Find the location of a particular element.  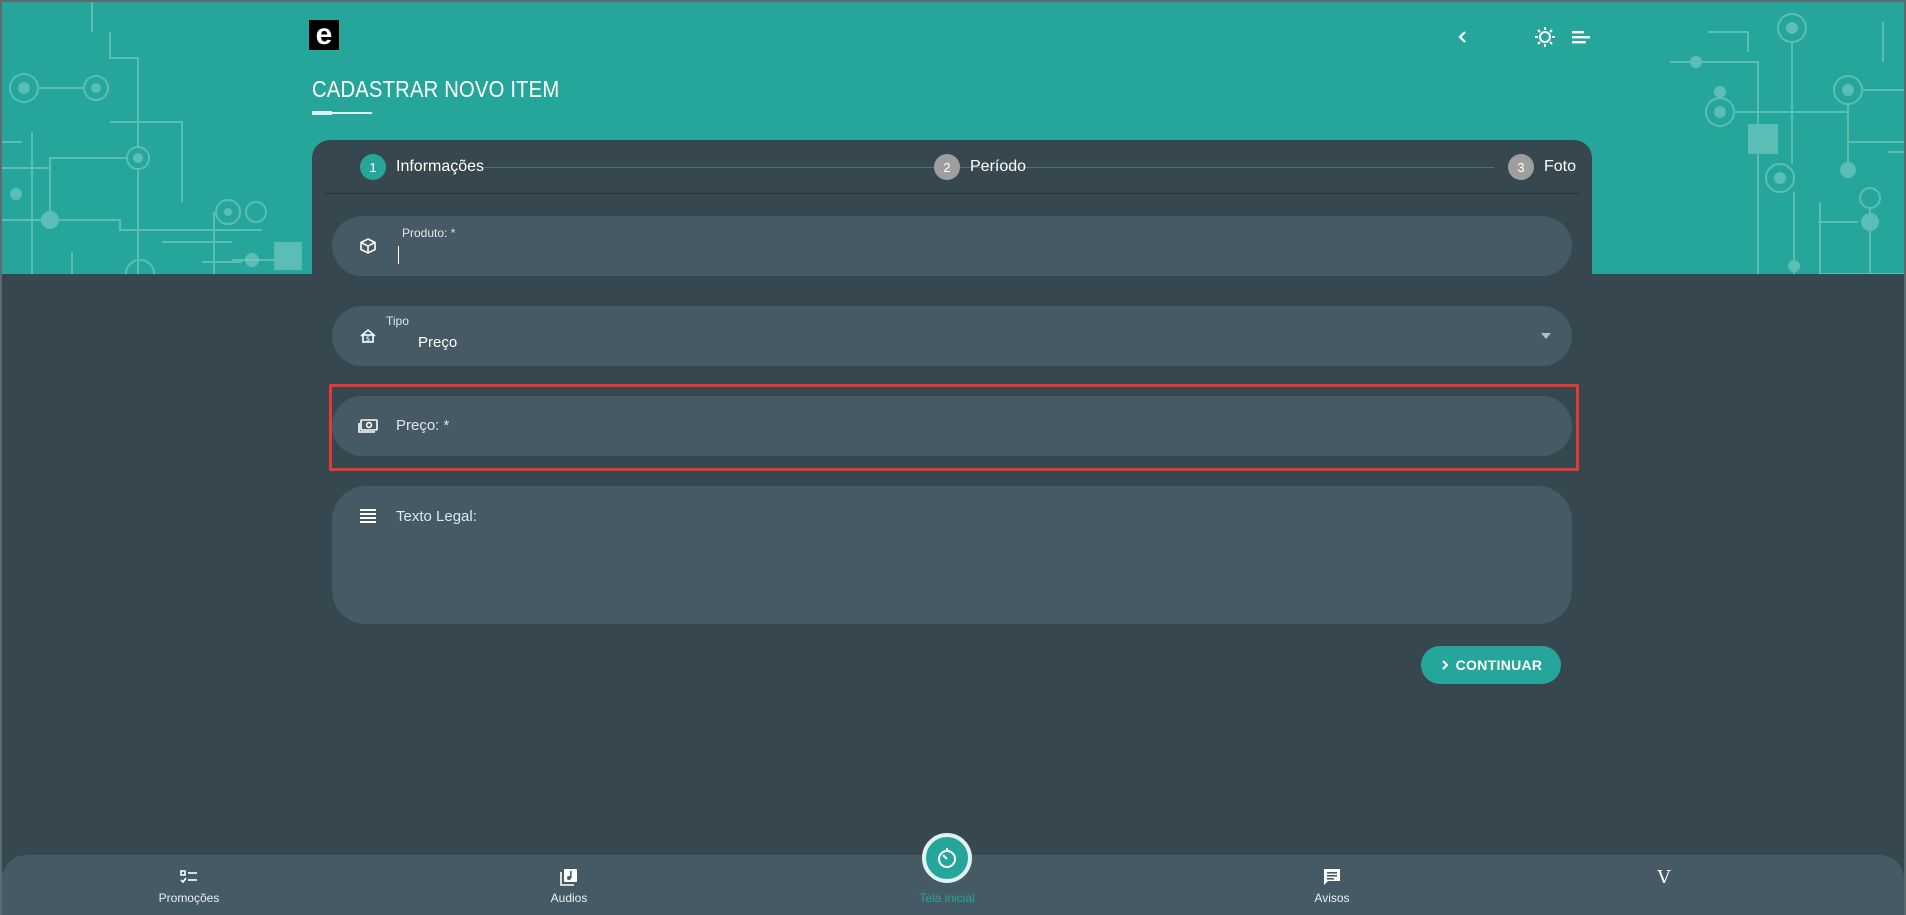

nav-label: Promoções is located at coordinates (189, 898).